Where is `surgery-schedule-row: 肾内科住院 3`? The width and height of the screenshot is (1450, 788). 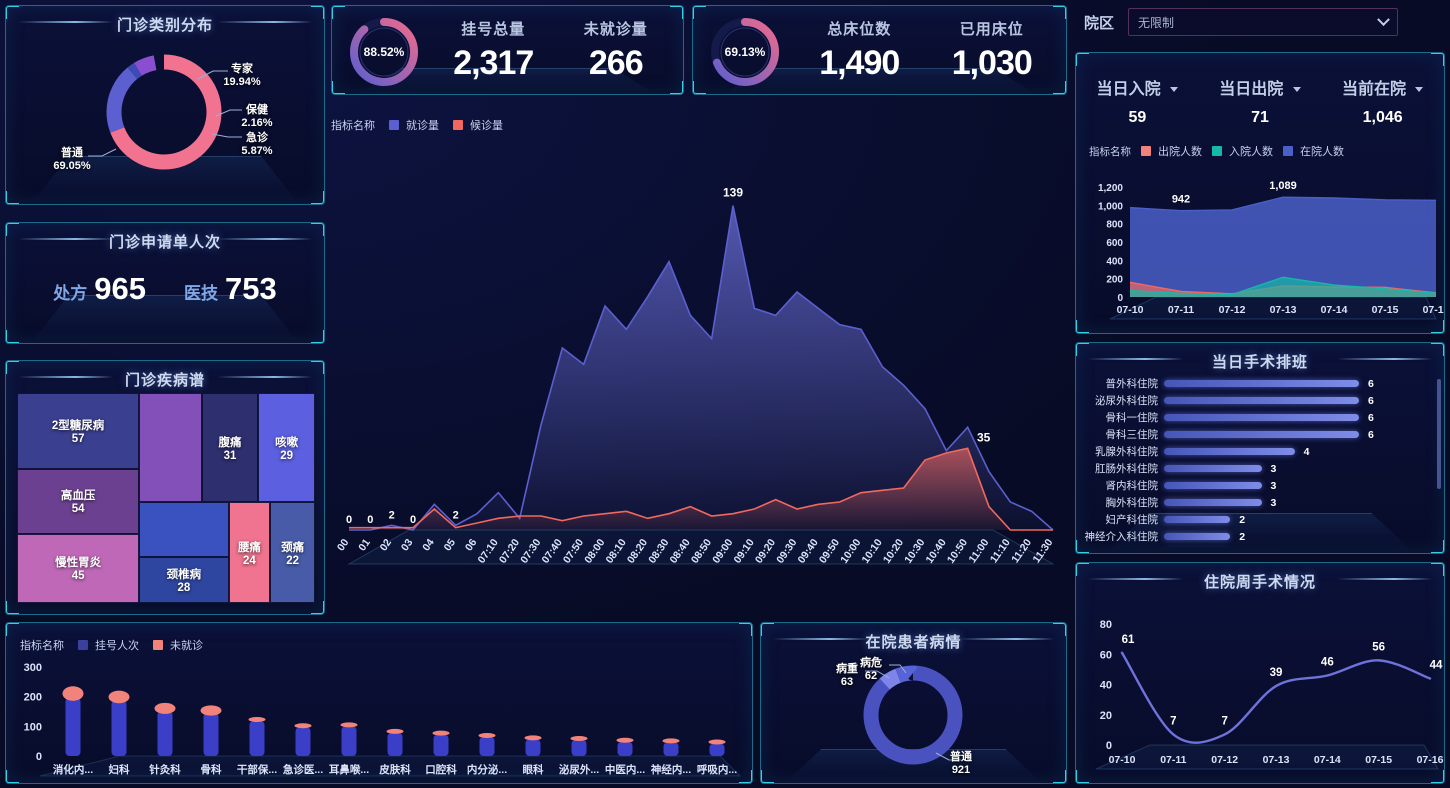
surgery-schedule-row: 肾内科住院 3 is located at coordinates (1258, 485).